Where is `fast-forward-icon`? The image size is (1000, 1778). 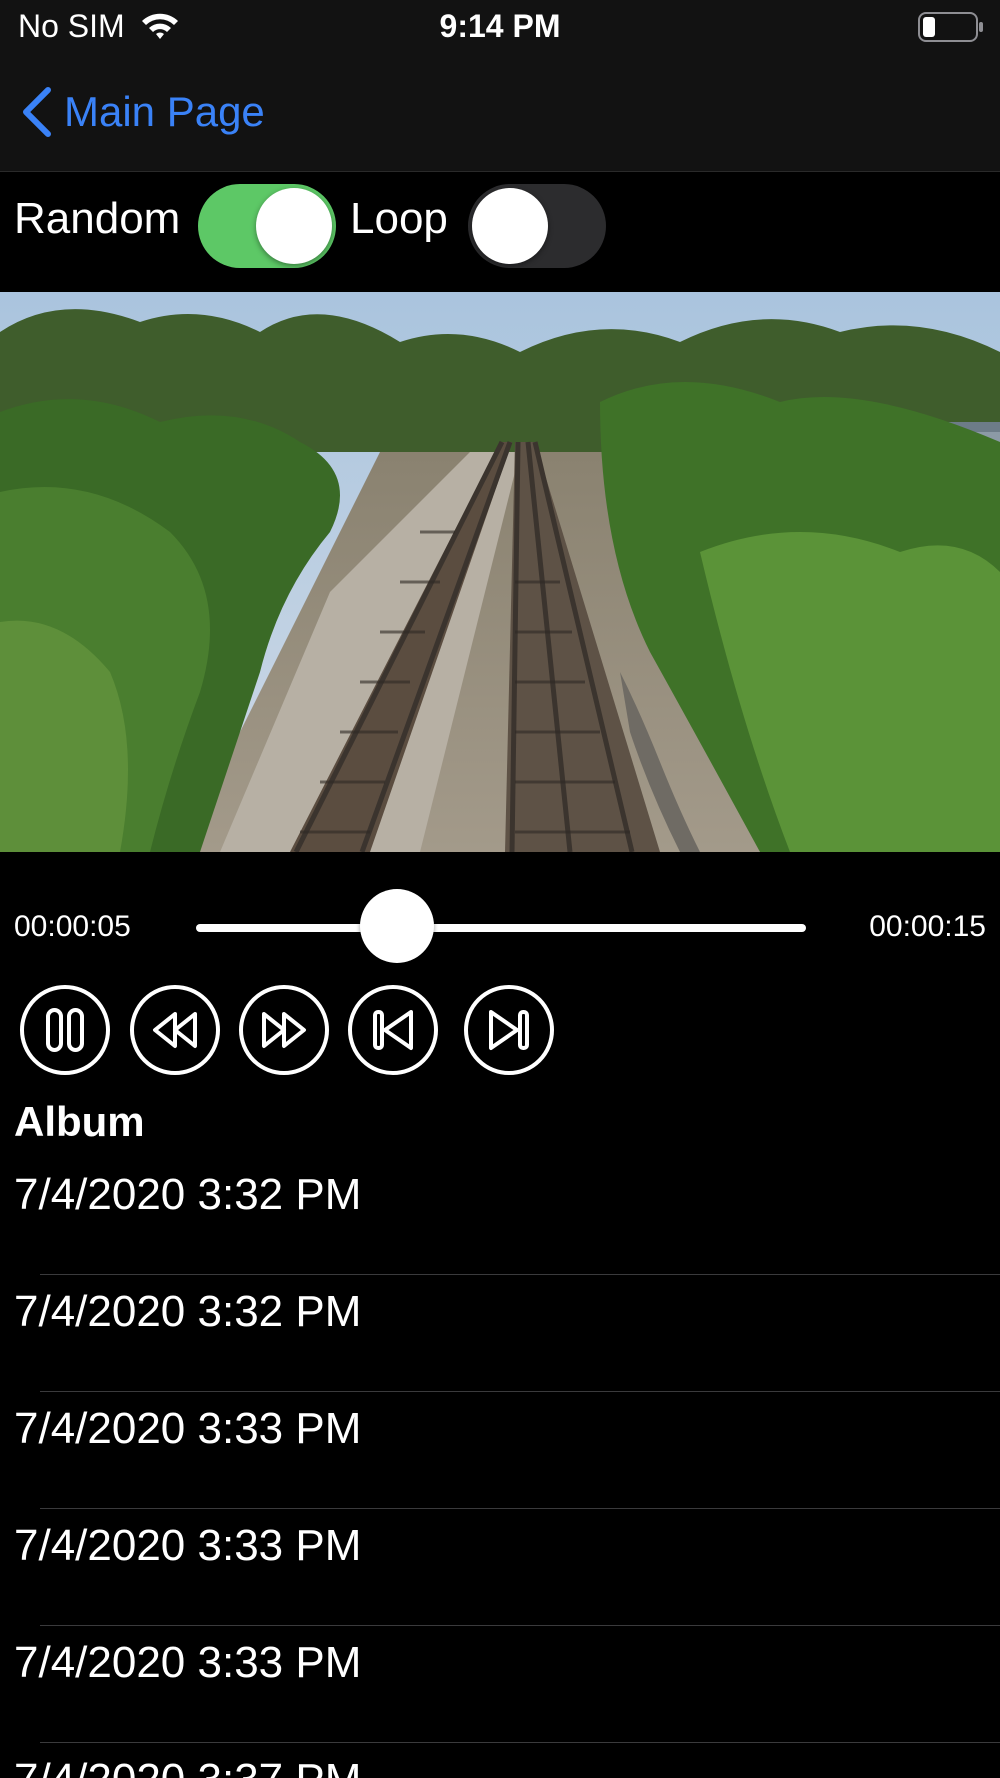
fast-forward-icon is located at coordinates (284, 1030).